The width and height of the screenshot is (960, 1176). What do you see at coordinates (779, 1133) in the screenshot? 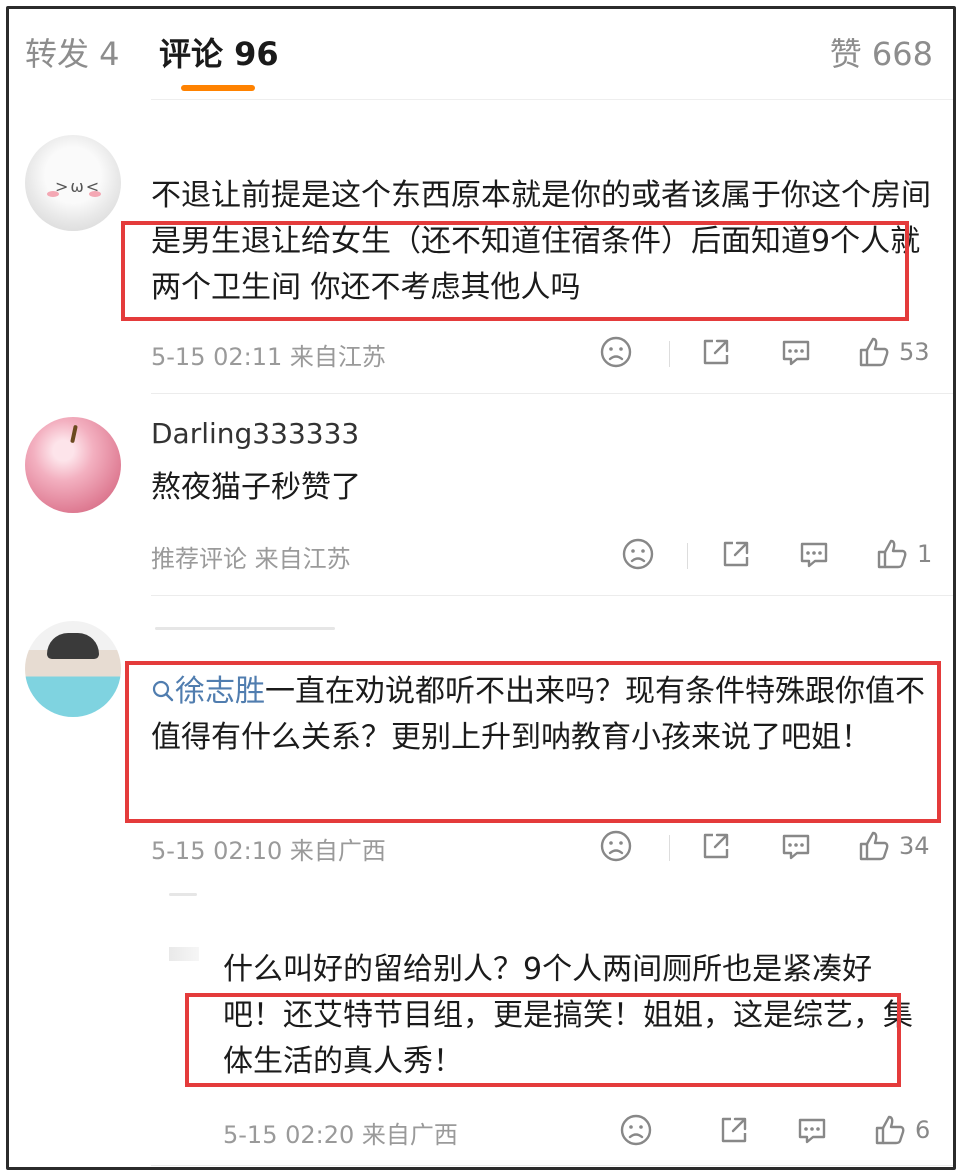
I see `comment-actions: 6` at bounding box center [779, 1133].